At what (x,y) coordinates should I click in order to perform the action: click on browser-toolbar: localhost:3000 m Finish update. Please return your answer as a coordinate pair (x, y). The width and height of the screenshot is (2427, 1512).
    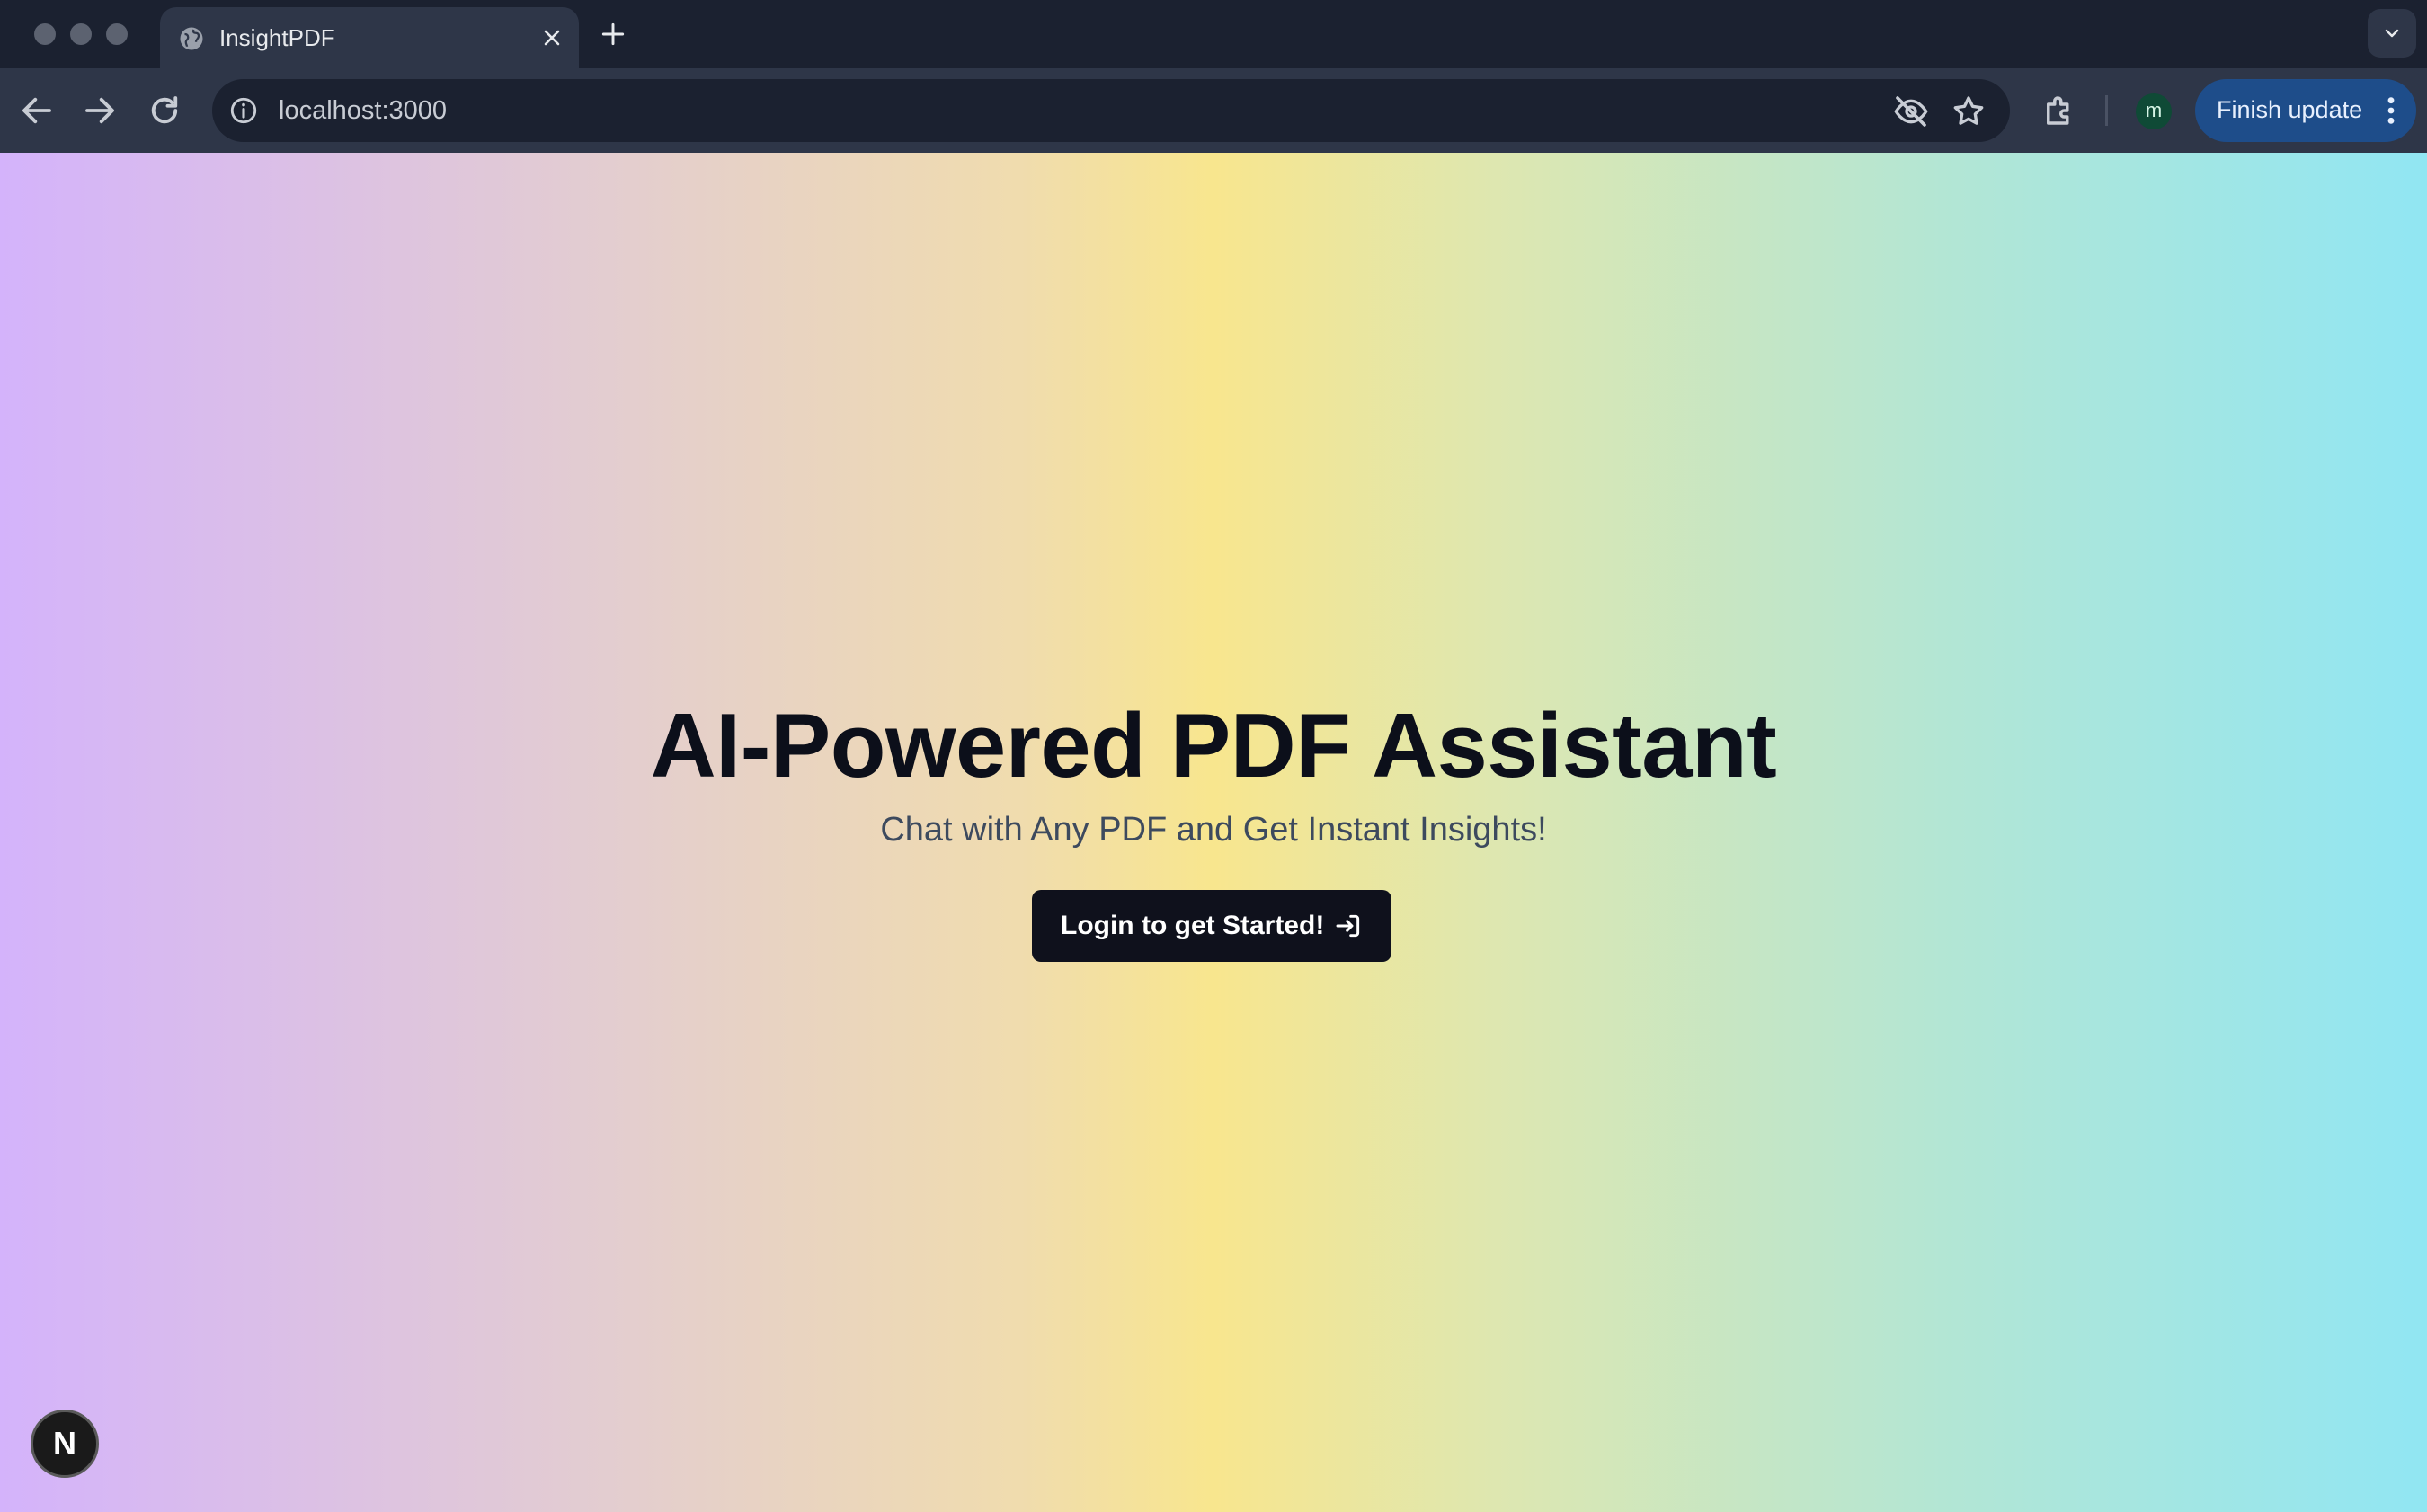
    Looking at the image, I should click on (1213, 110).